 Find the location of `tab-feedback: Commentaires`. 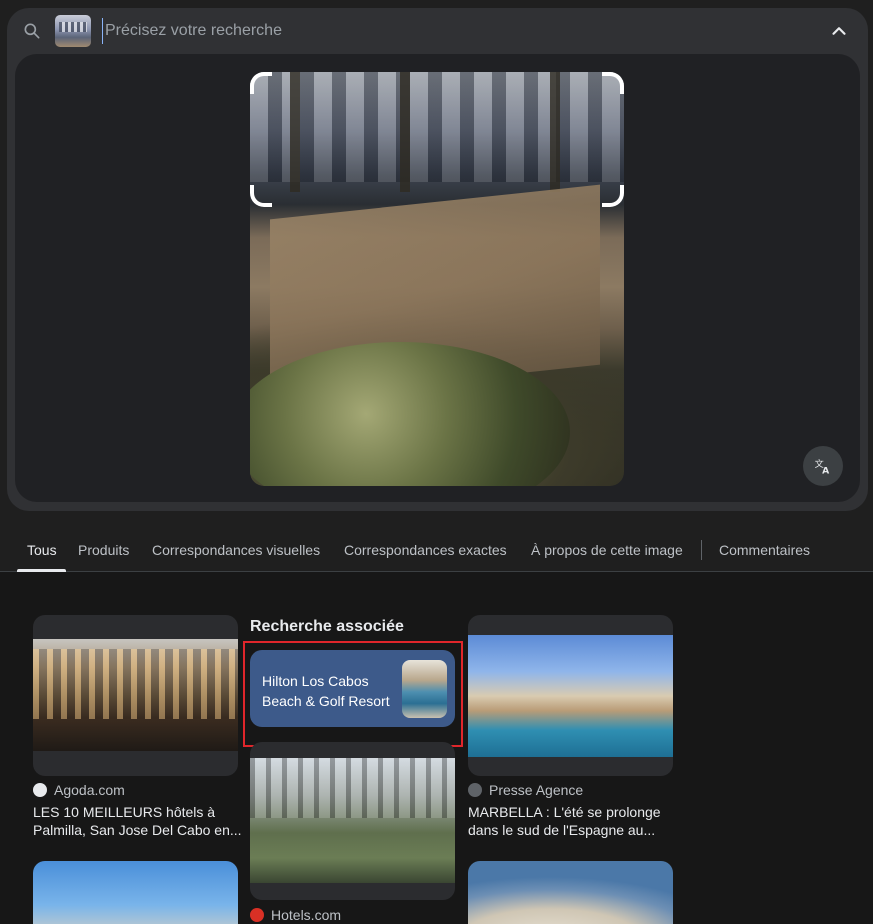

tab-feedback: Commentaires is located at coordinates (764, 550).